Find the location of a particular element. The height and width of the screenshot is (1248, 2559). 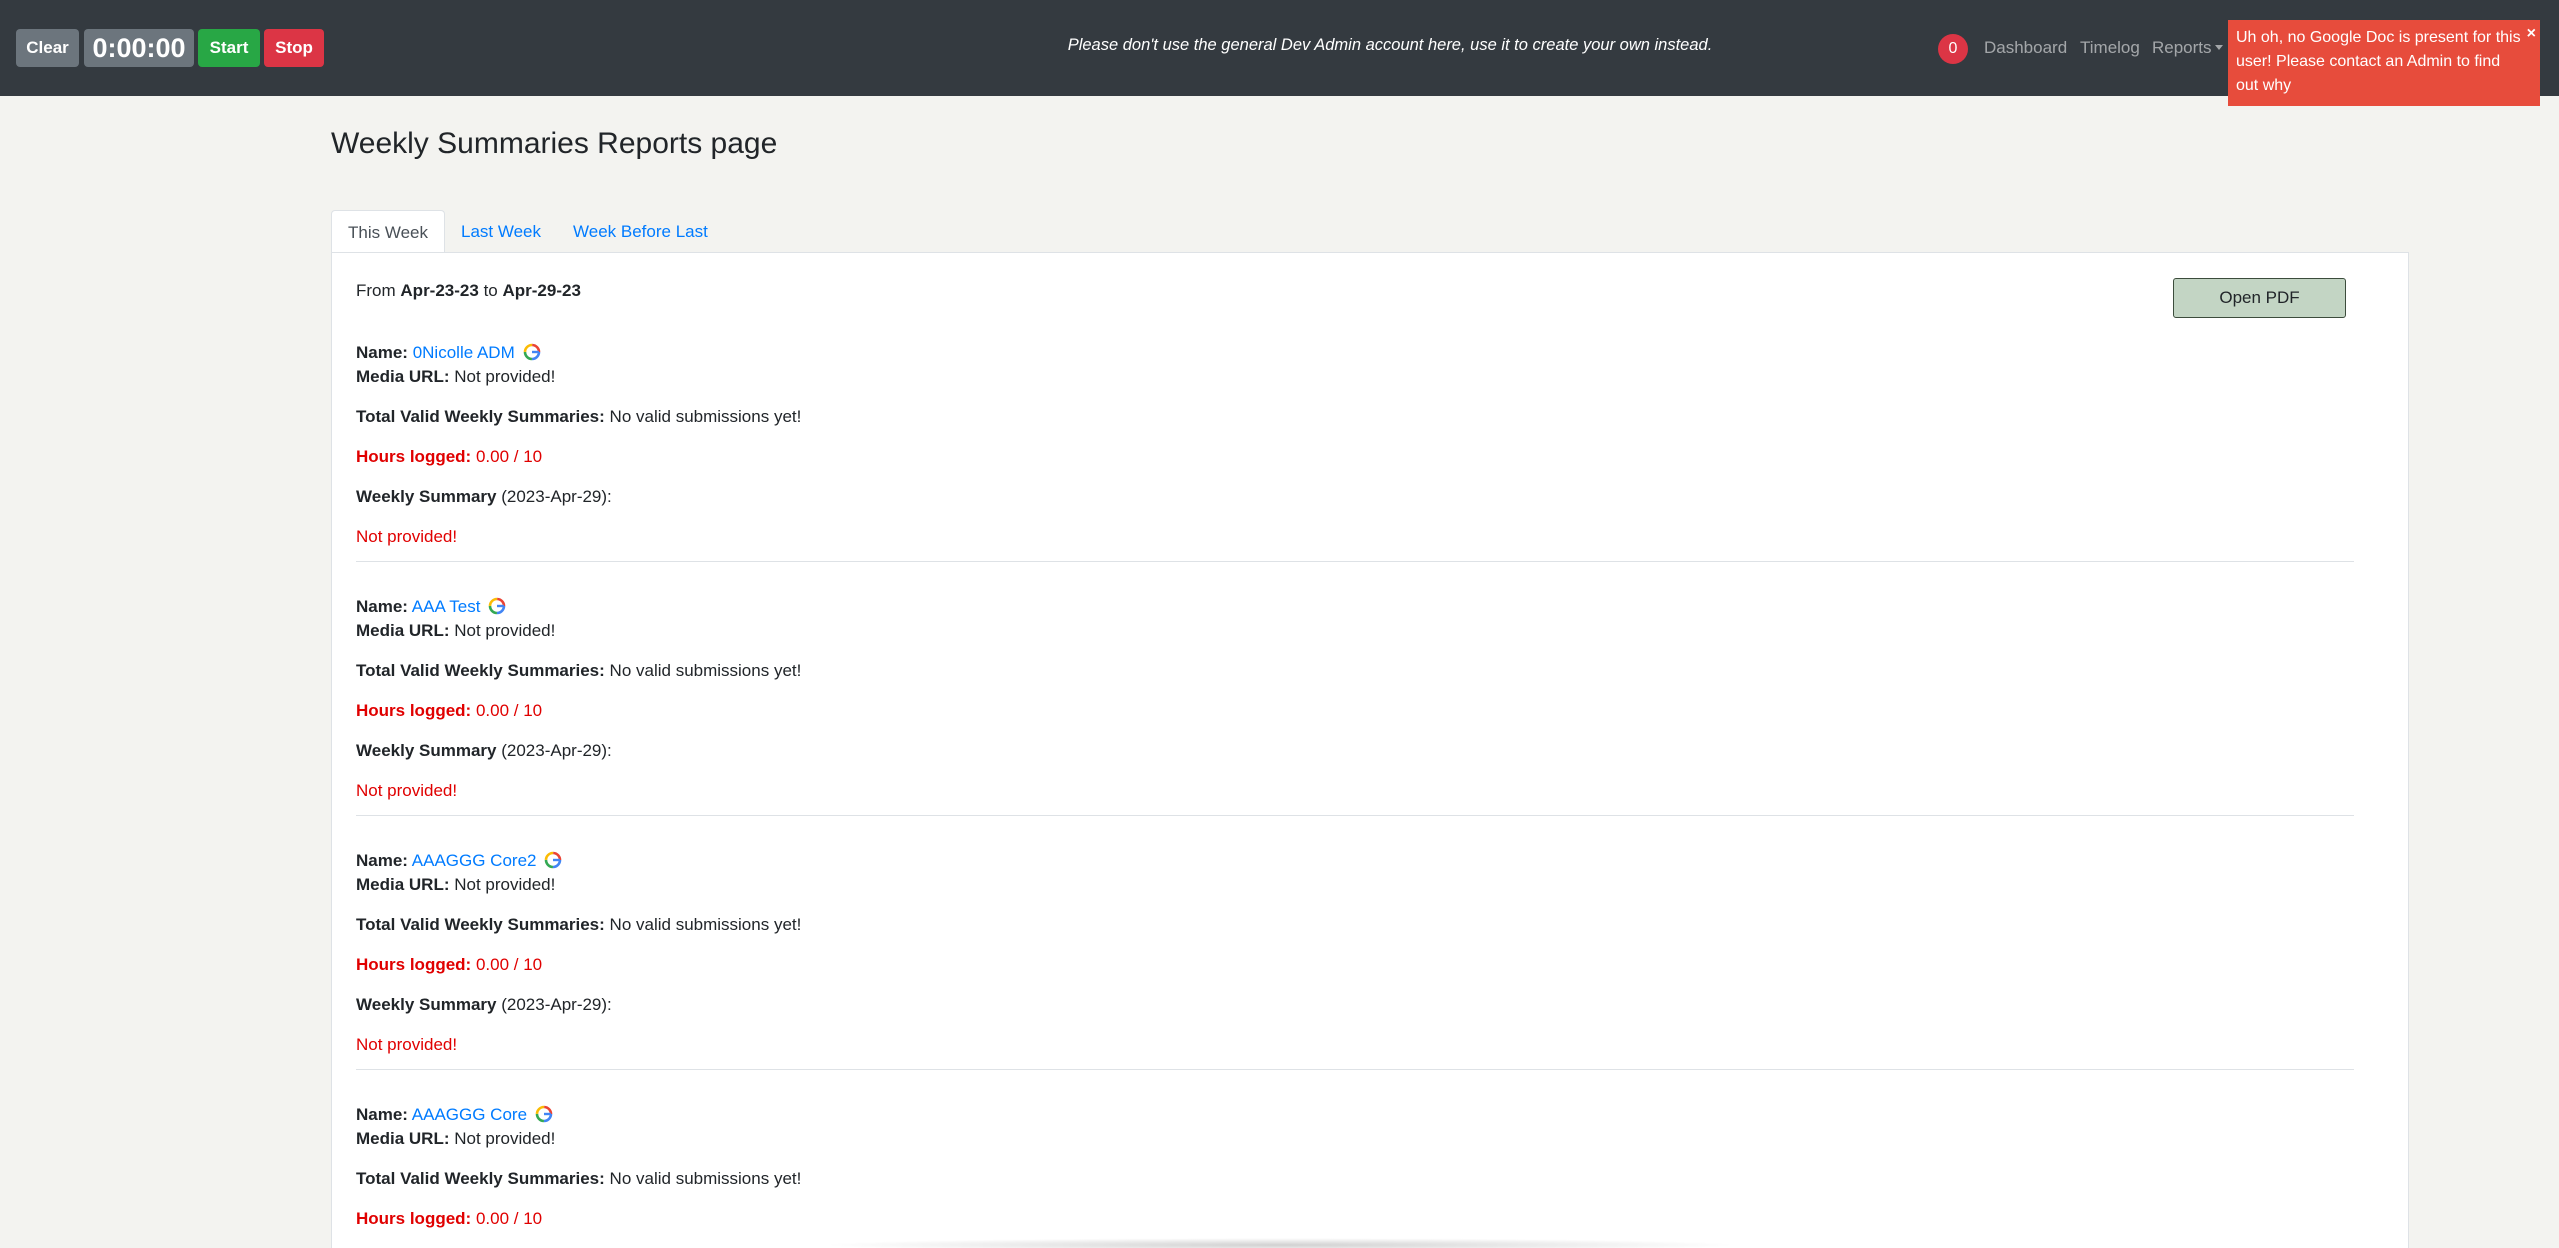

stop-timer-button: Stop is located at coordinates (294, 48).